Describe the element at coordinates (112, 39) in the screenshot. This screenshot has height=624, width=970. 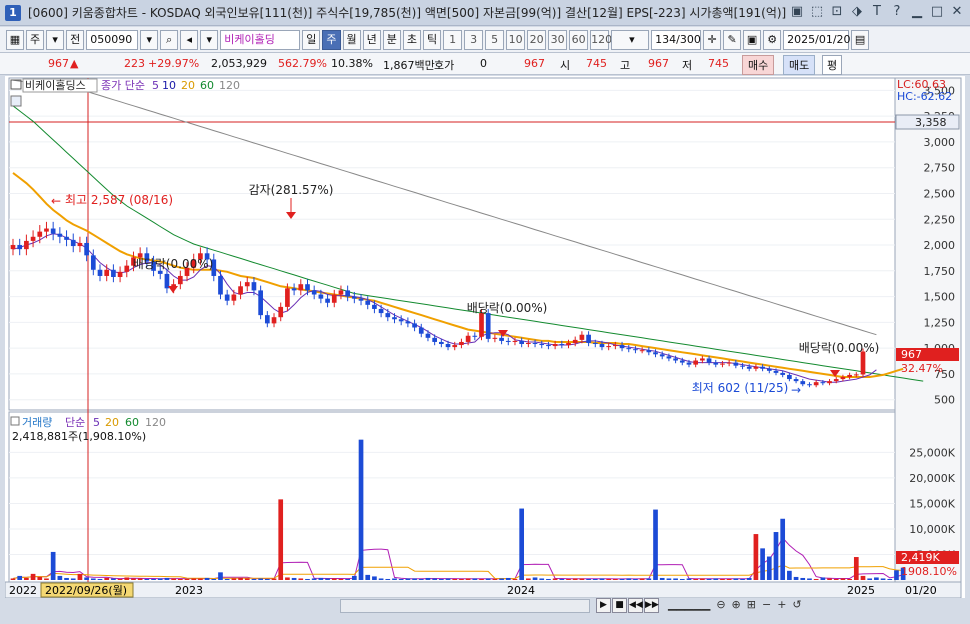
I see `stock-code-input: 050090` at that location.